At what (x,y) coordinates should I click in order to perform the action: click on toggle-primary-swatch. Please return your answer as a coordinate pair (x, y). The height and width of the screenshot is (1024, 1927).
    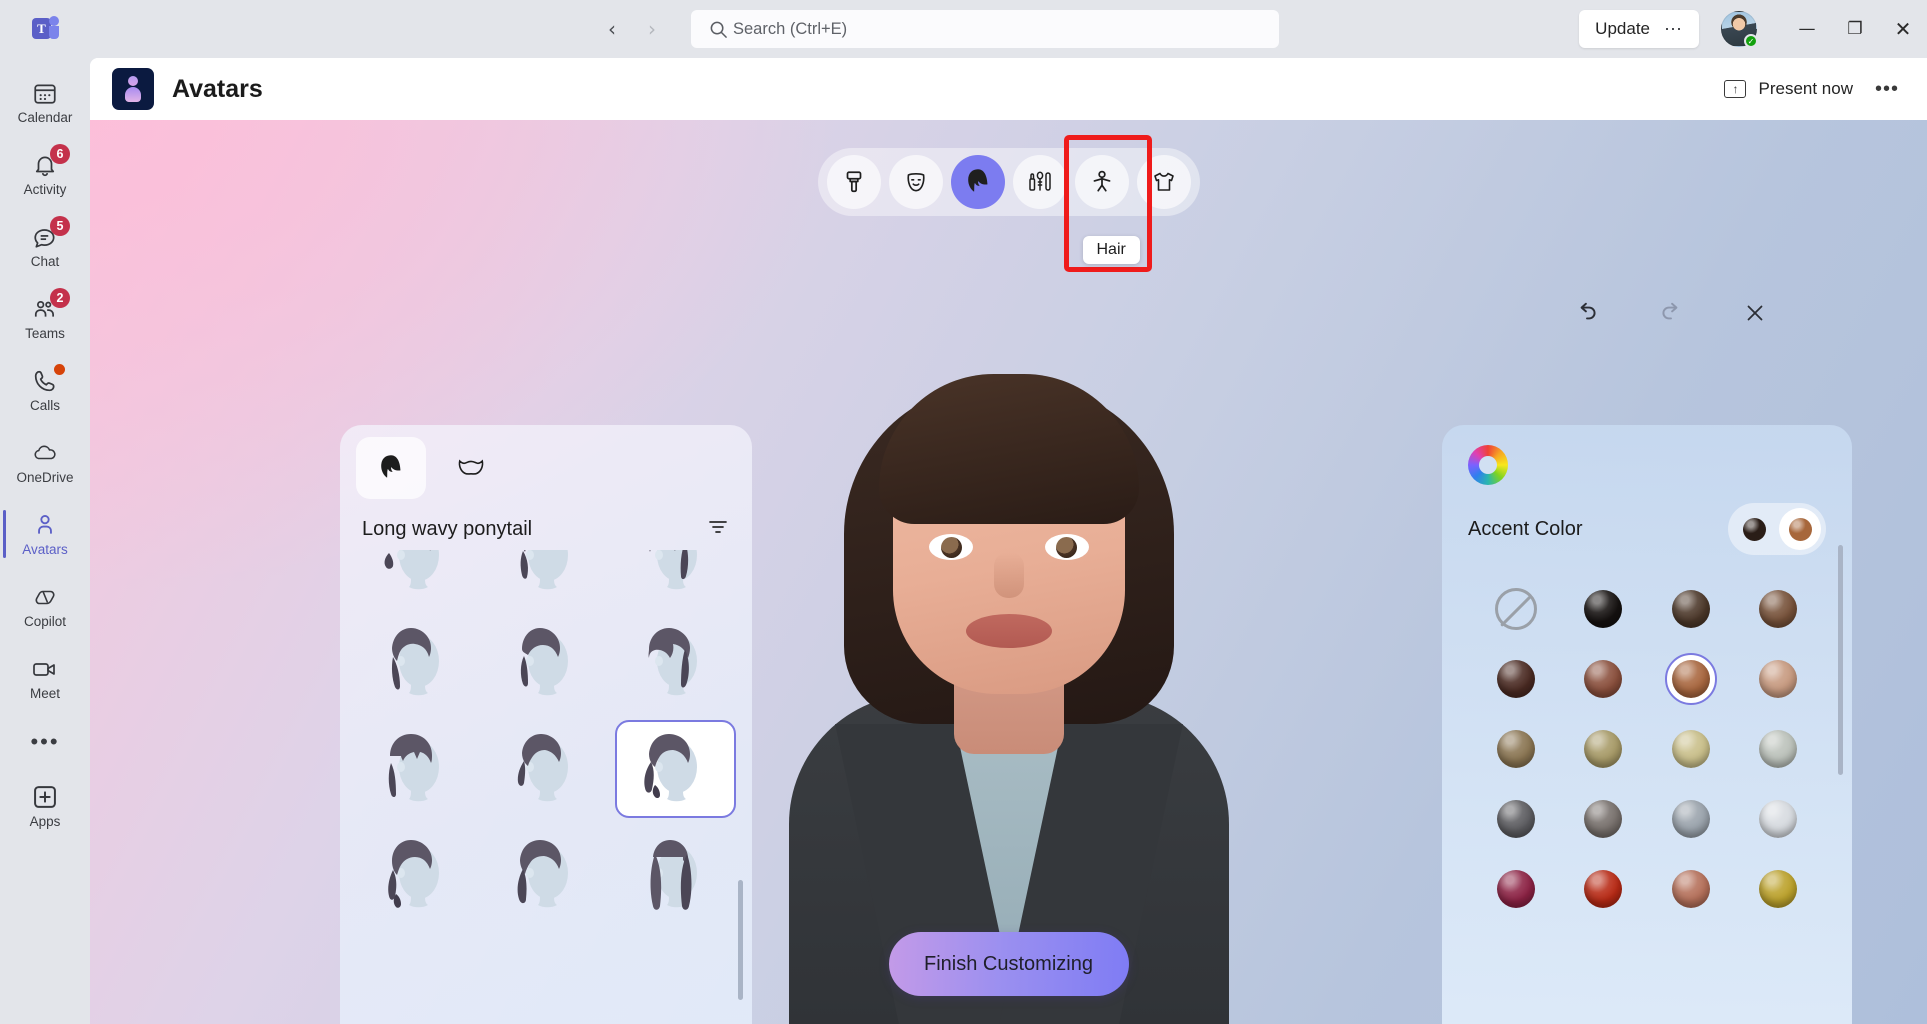
    Looking at the image, I should click on (1754, 529).